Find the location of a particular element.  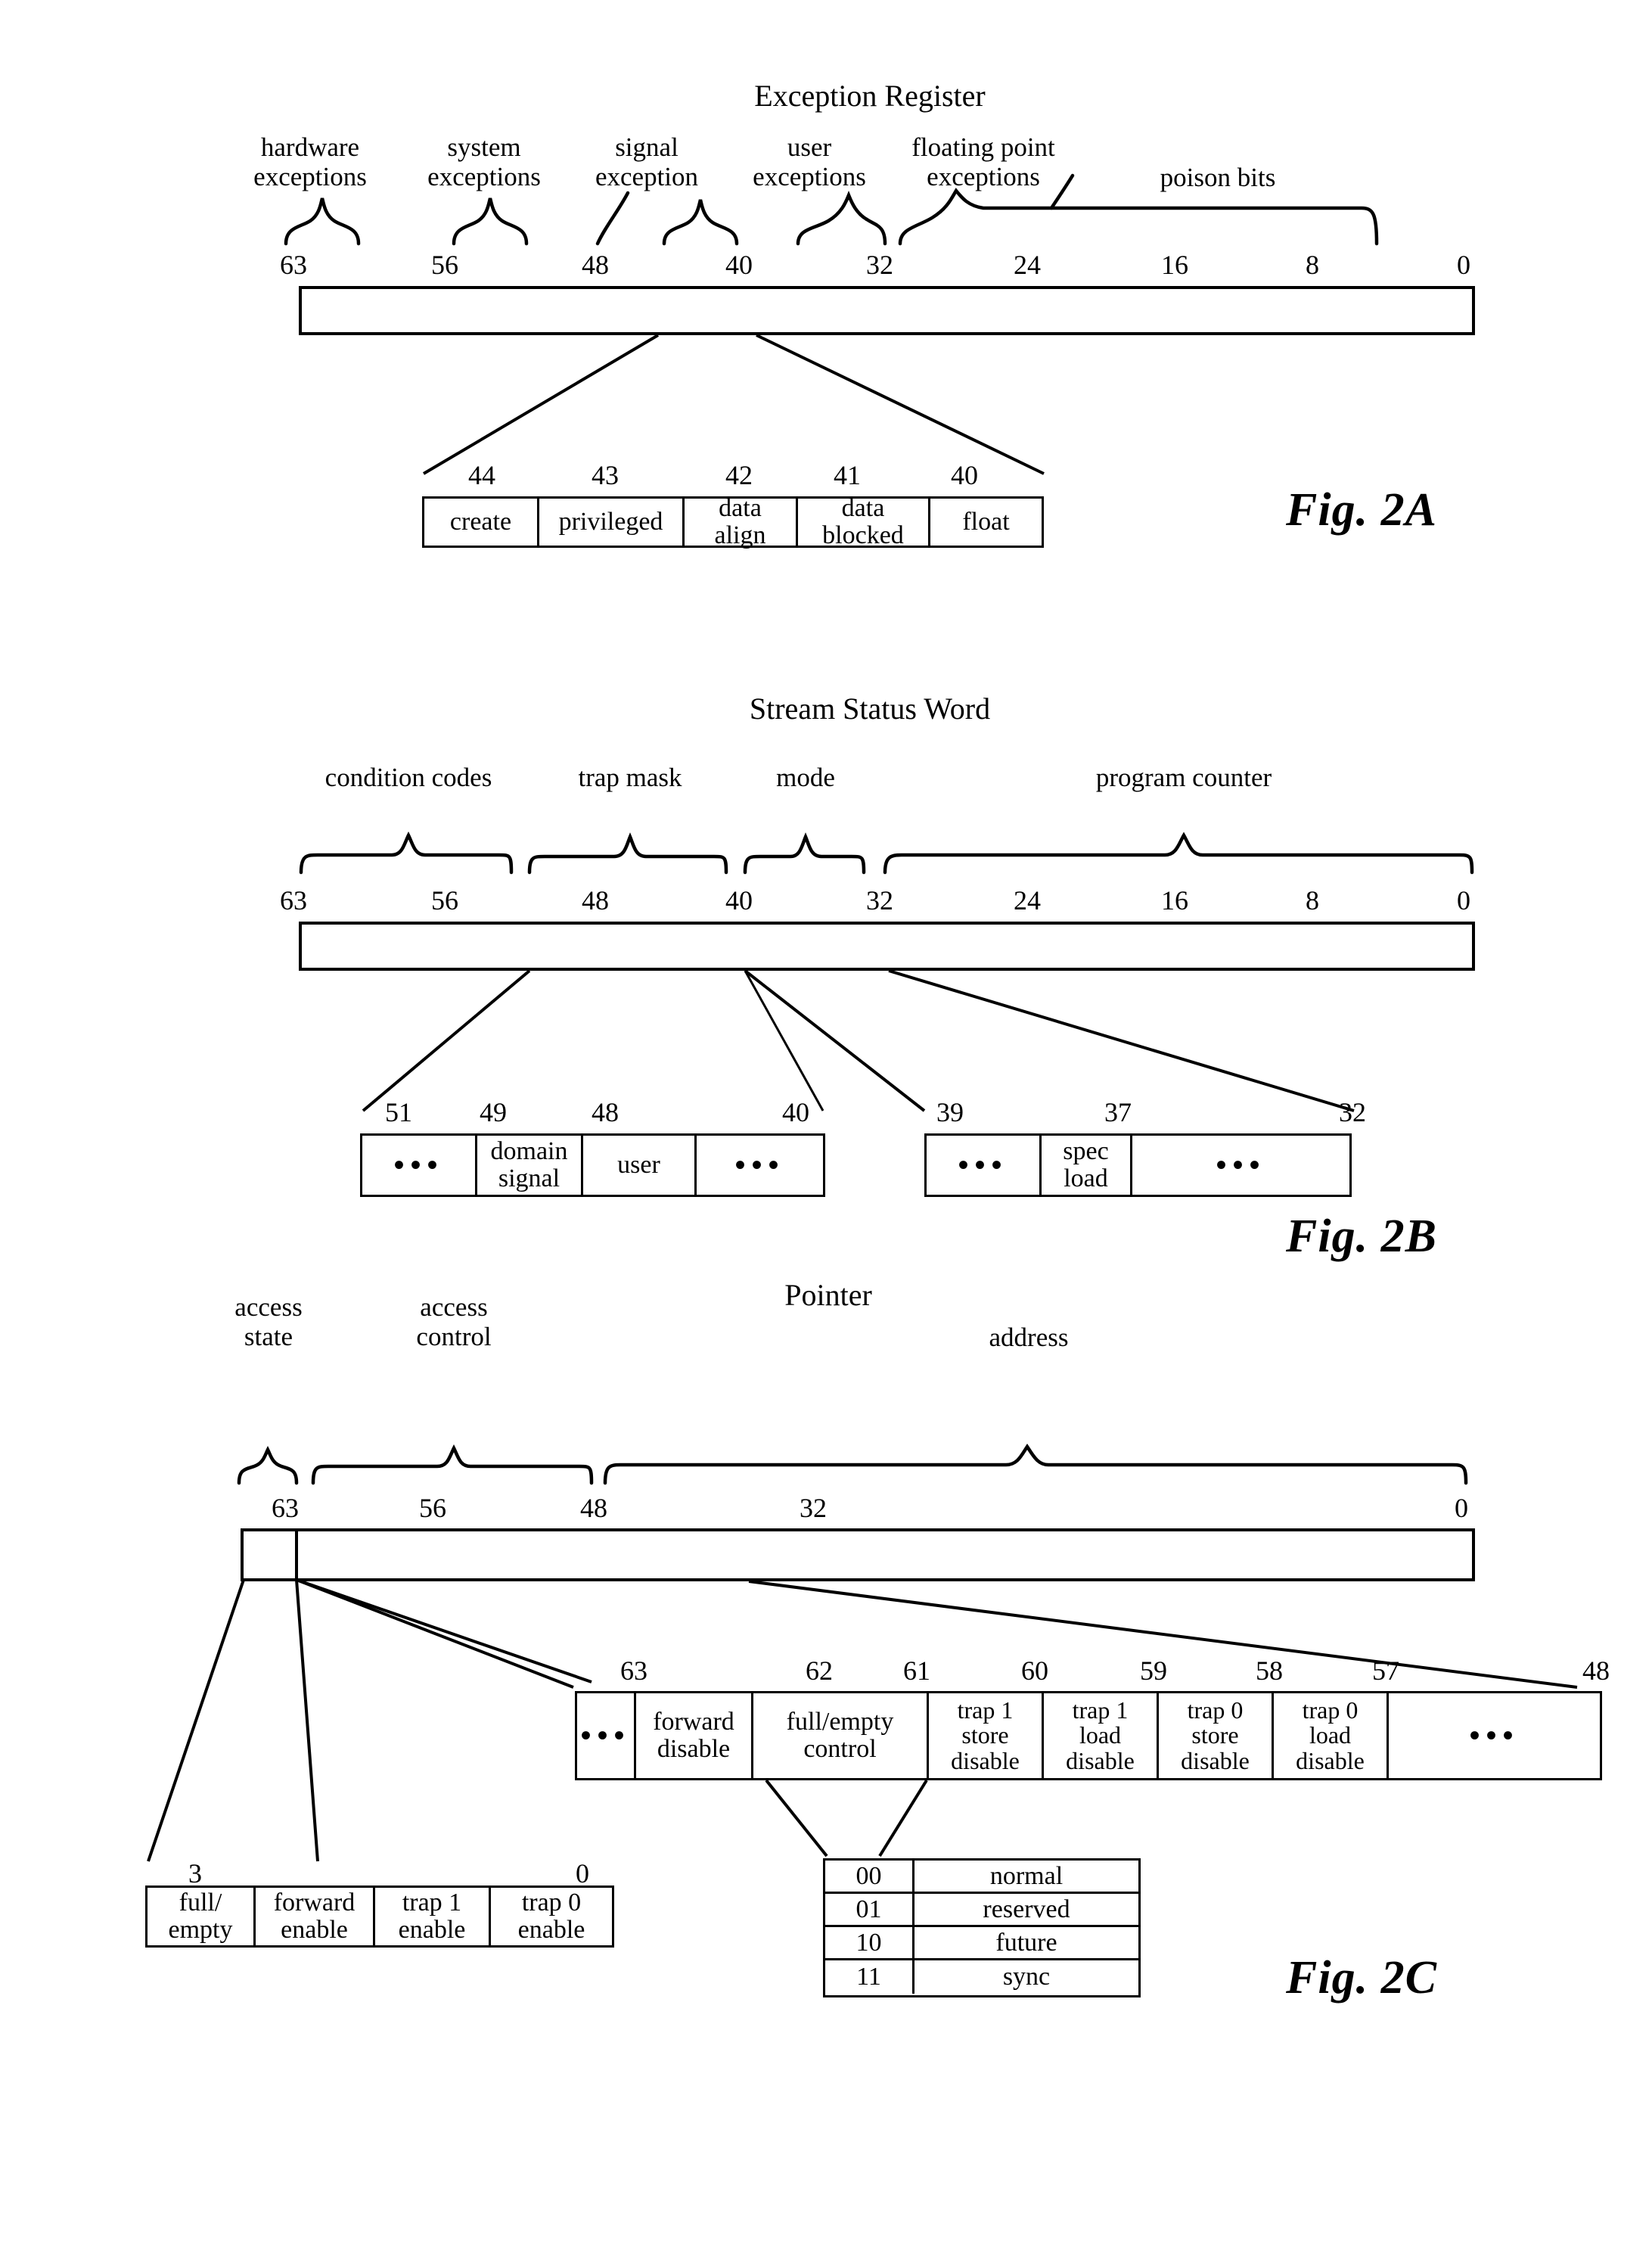

fig2b-detail-left-cell-user: user is located at coordinates (640, 1165).